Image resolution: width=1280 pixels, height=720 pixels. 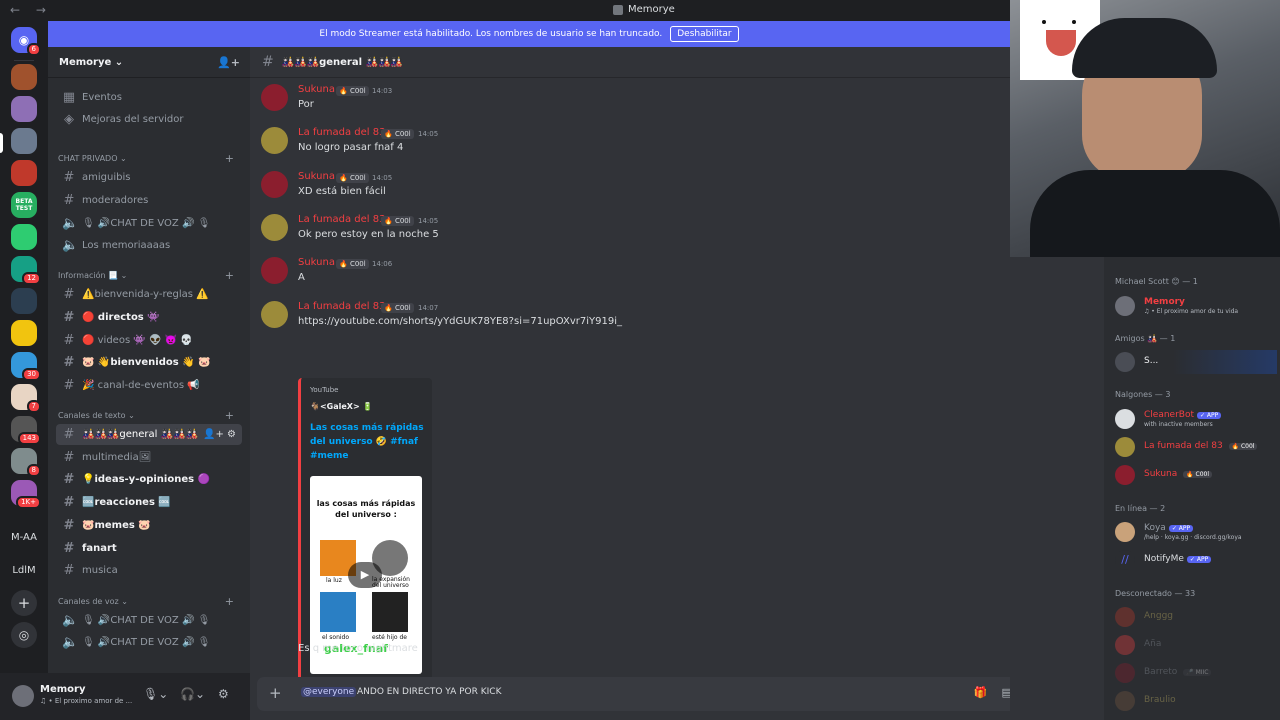 I want to click on member-item: Braulio, so click(x=1195, y=701).